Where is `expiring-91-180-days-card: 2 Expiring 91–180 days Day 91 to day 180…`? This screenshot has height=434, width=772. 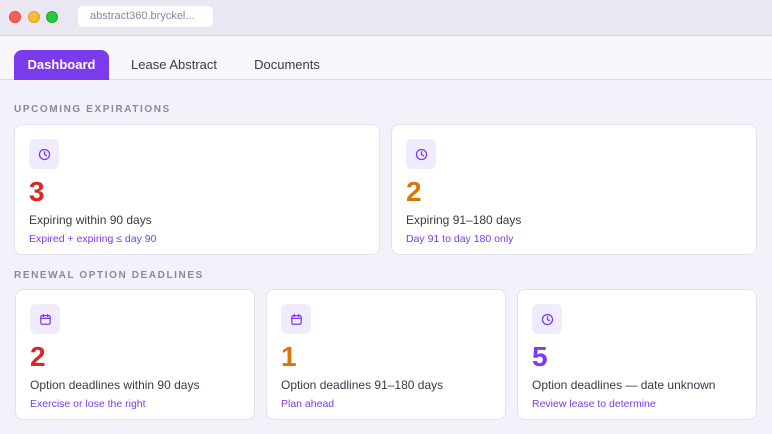 expiring-91-180-days-card: 2 Expiring 91–180 days Day 91 to day 180… is located at coordinates (574, 189).